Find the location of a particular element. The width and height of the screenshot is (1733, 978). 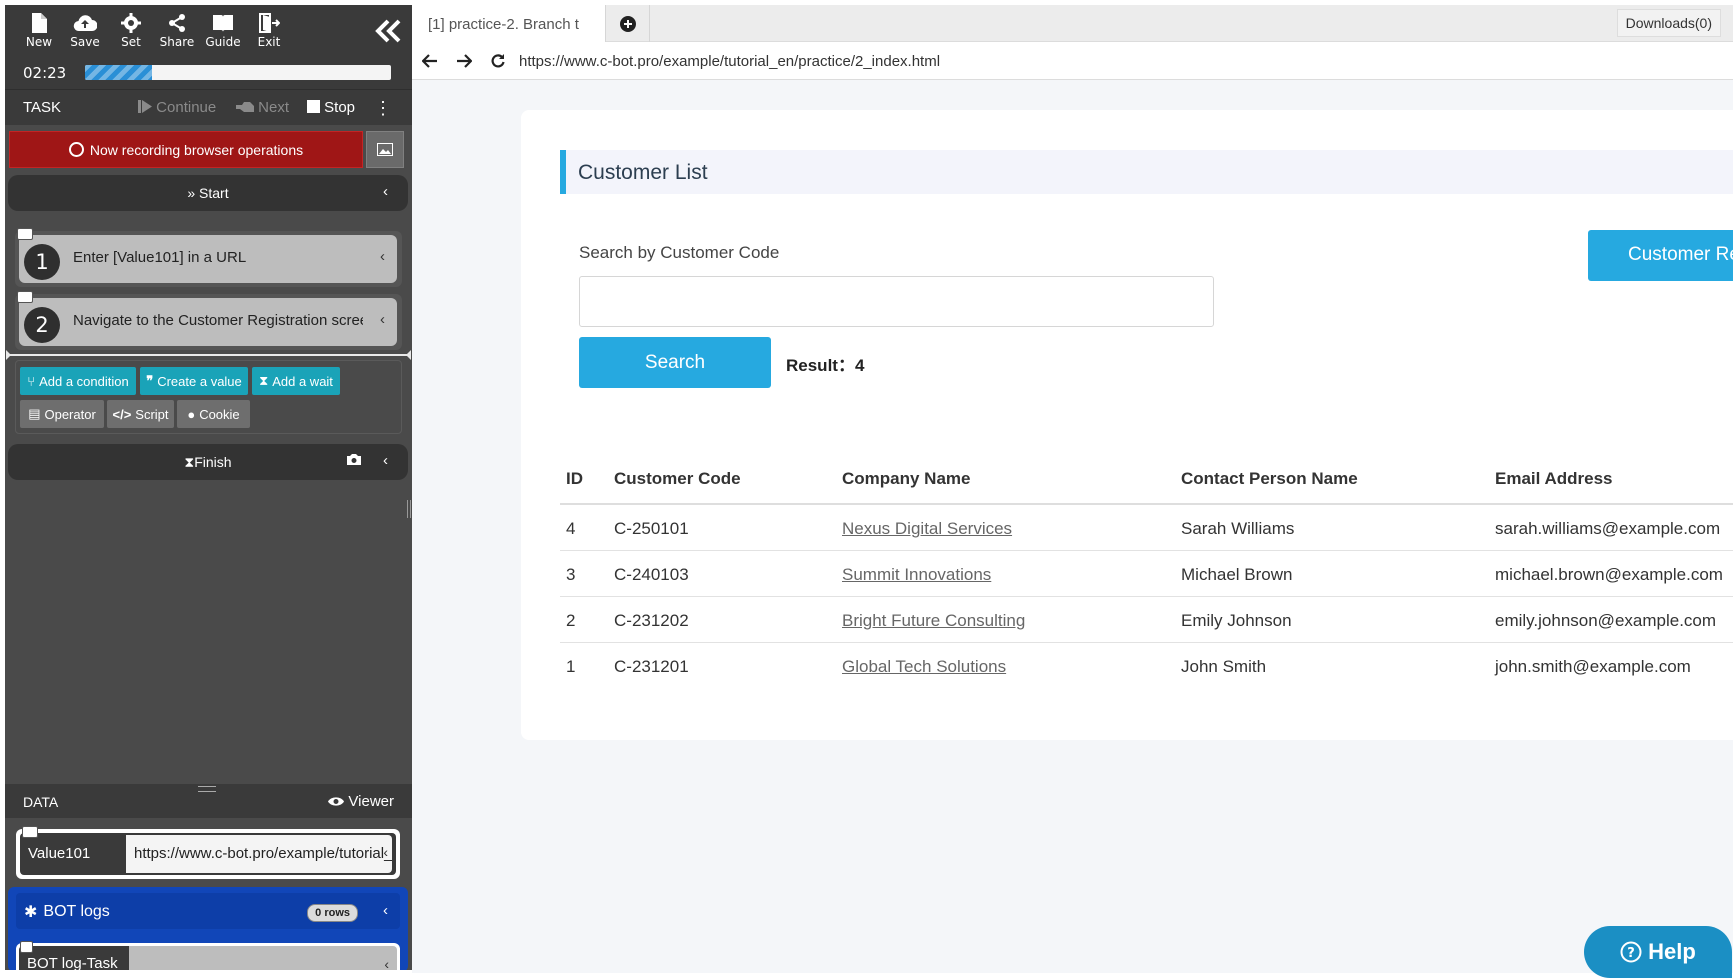

reload-button is located at coordinates (498, 61).